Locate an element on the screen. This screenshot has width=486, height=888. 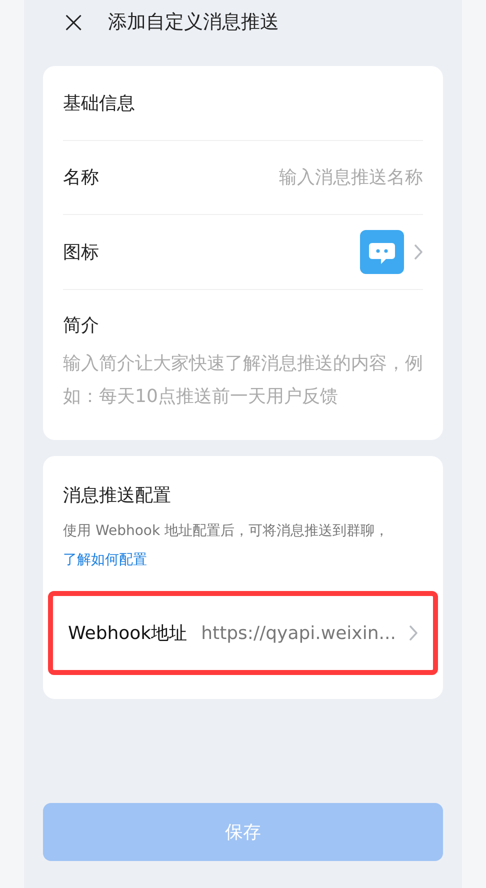
name-label: 名称 is located at coordinates (81, 178).